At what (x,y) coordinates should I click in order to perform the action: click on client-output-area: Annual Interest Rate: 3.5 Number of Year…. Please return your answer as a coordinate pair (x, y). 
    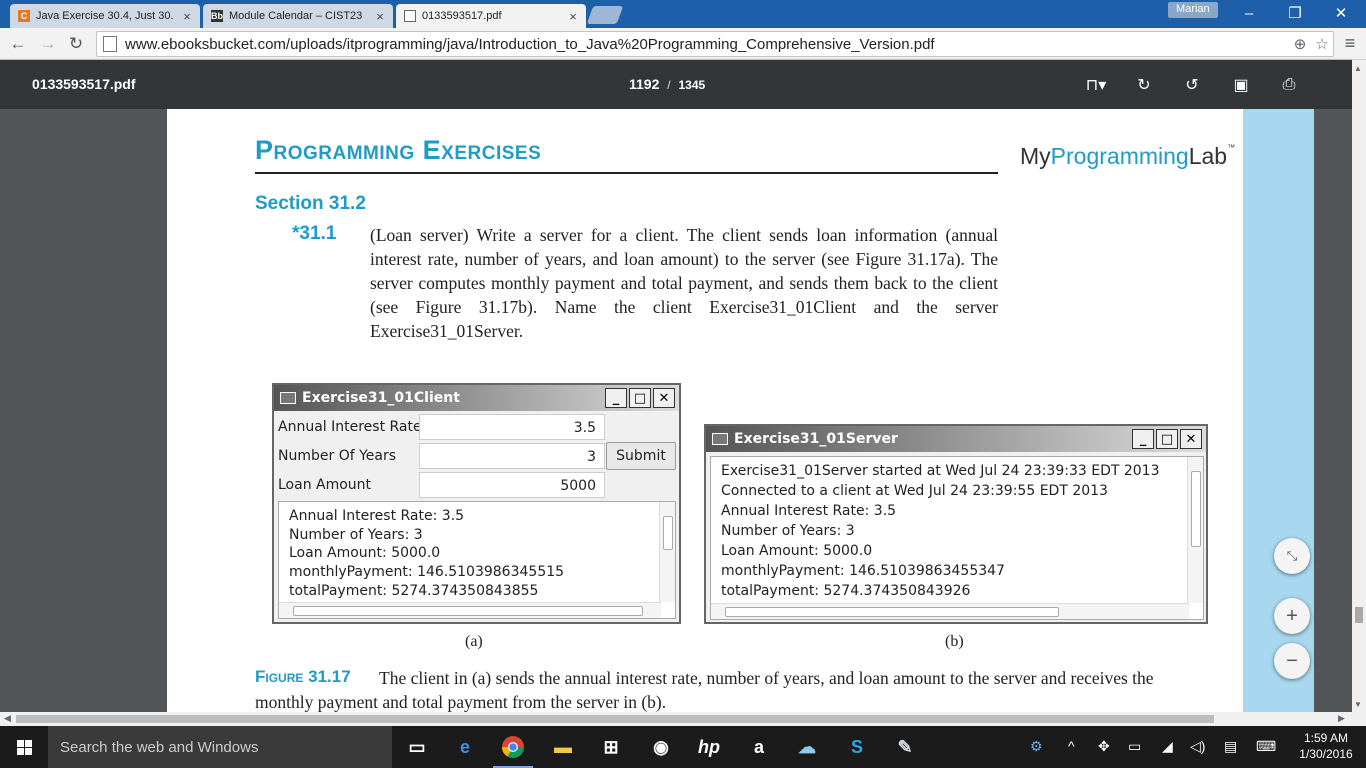
    Looking at the image, I should click on (477, 560).